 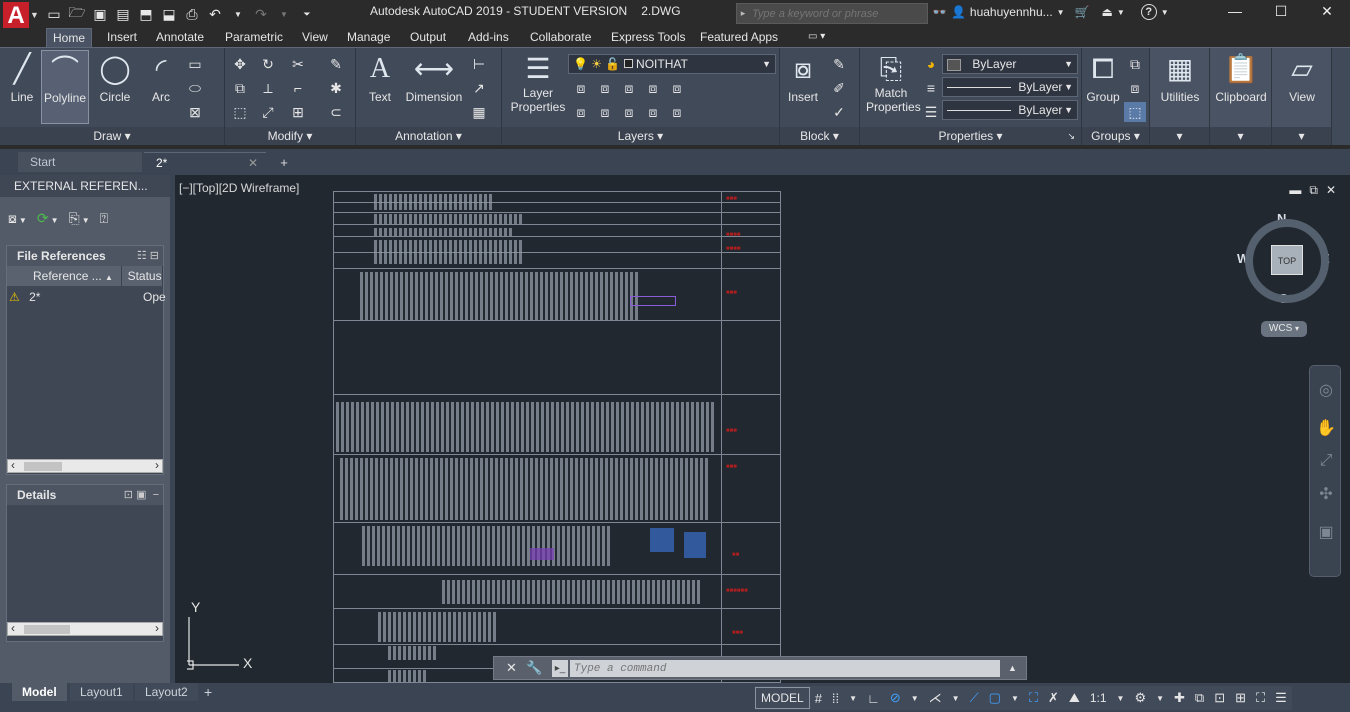 What do you see at coordinates (1326, 391) in the screenshot?
I see `steering-wheel-icon: ◎` at bounding box center [1326, 391].